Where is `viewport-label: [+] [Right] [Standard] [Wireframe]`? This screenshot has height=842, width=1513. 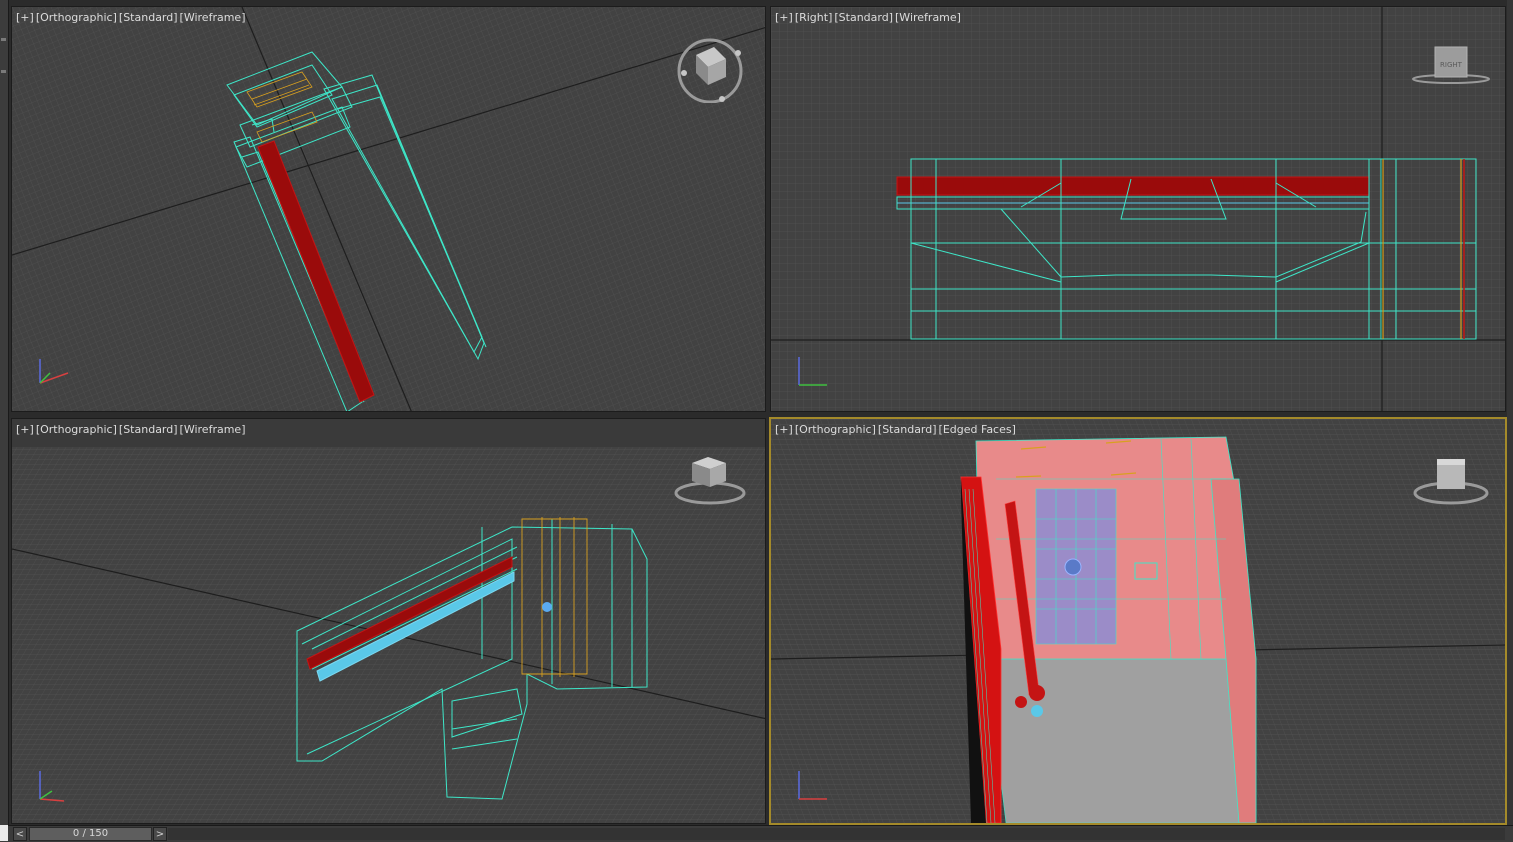 viewport-label: [+] [Right] [Standard] [Wireframe] is located at coordinates (868, 17).